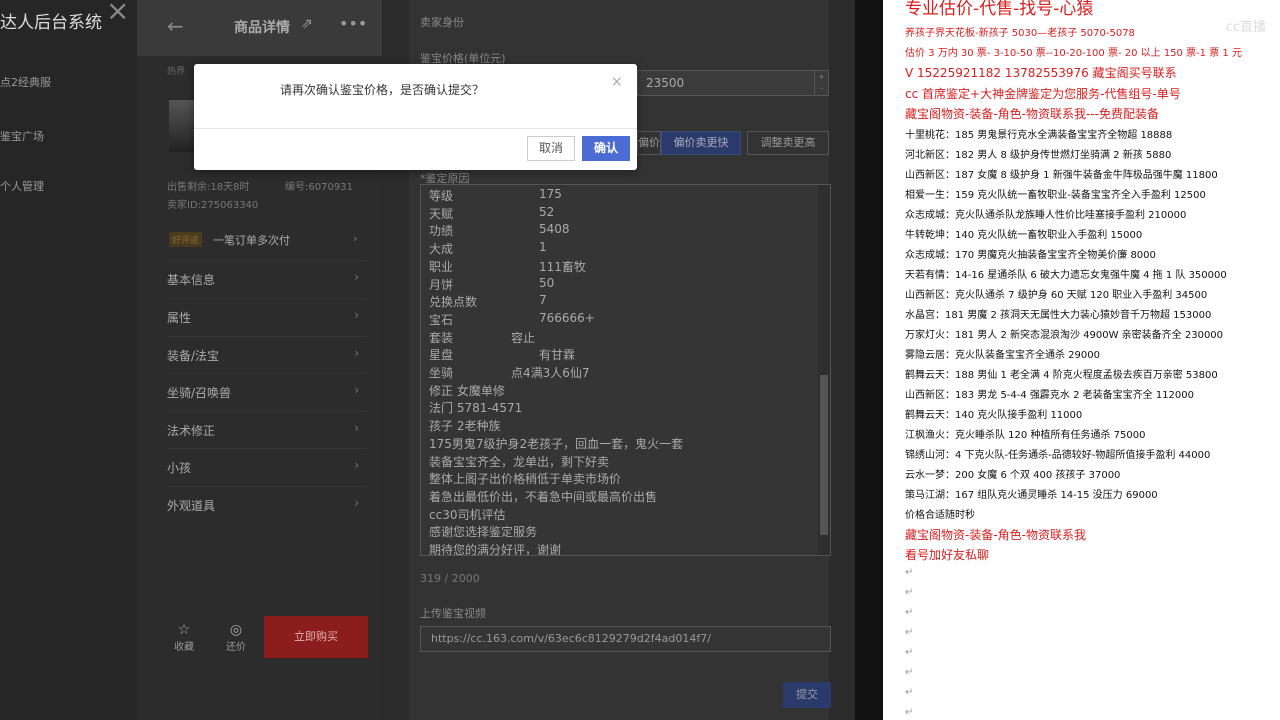 The image size is (1280, 720). I want to click on app-brand: 达人后台系统, so click(51, 23).